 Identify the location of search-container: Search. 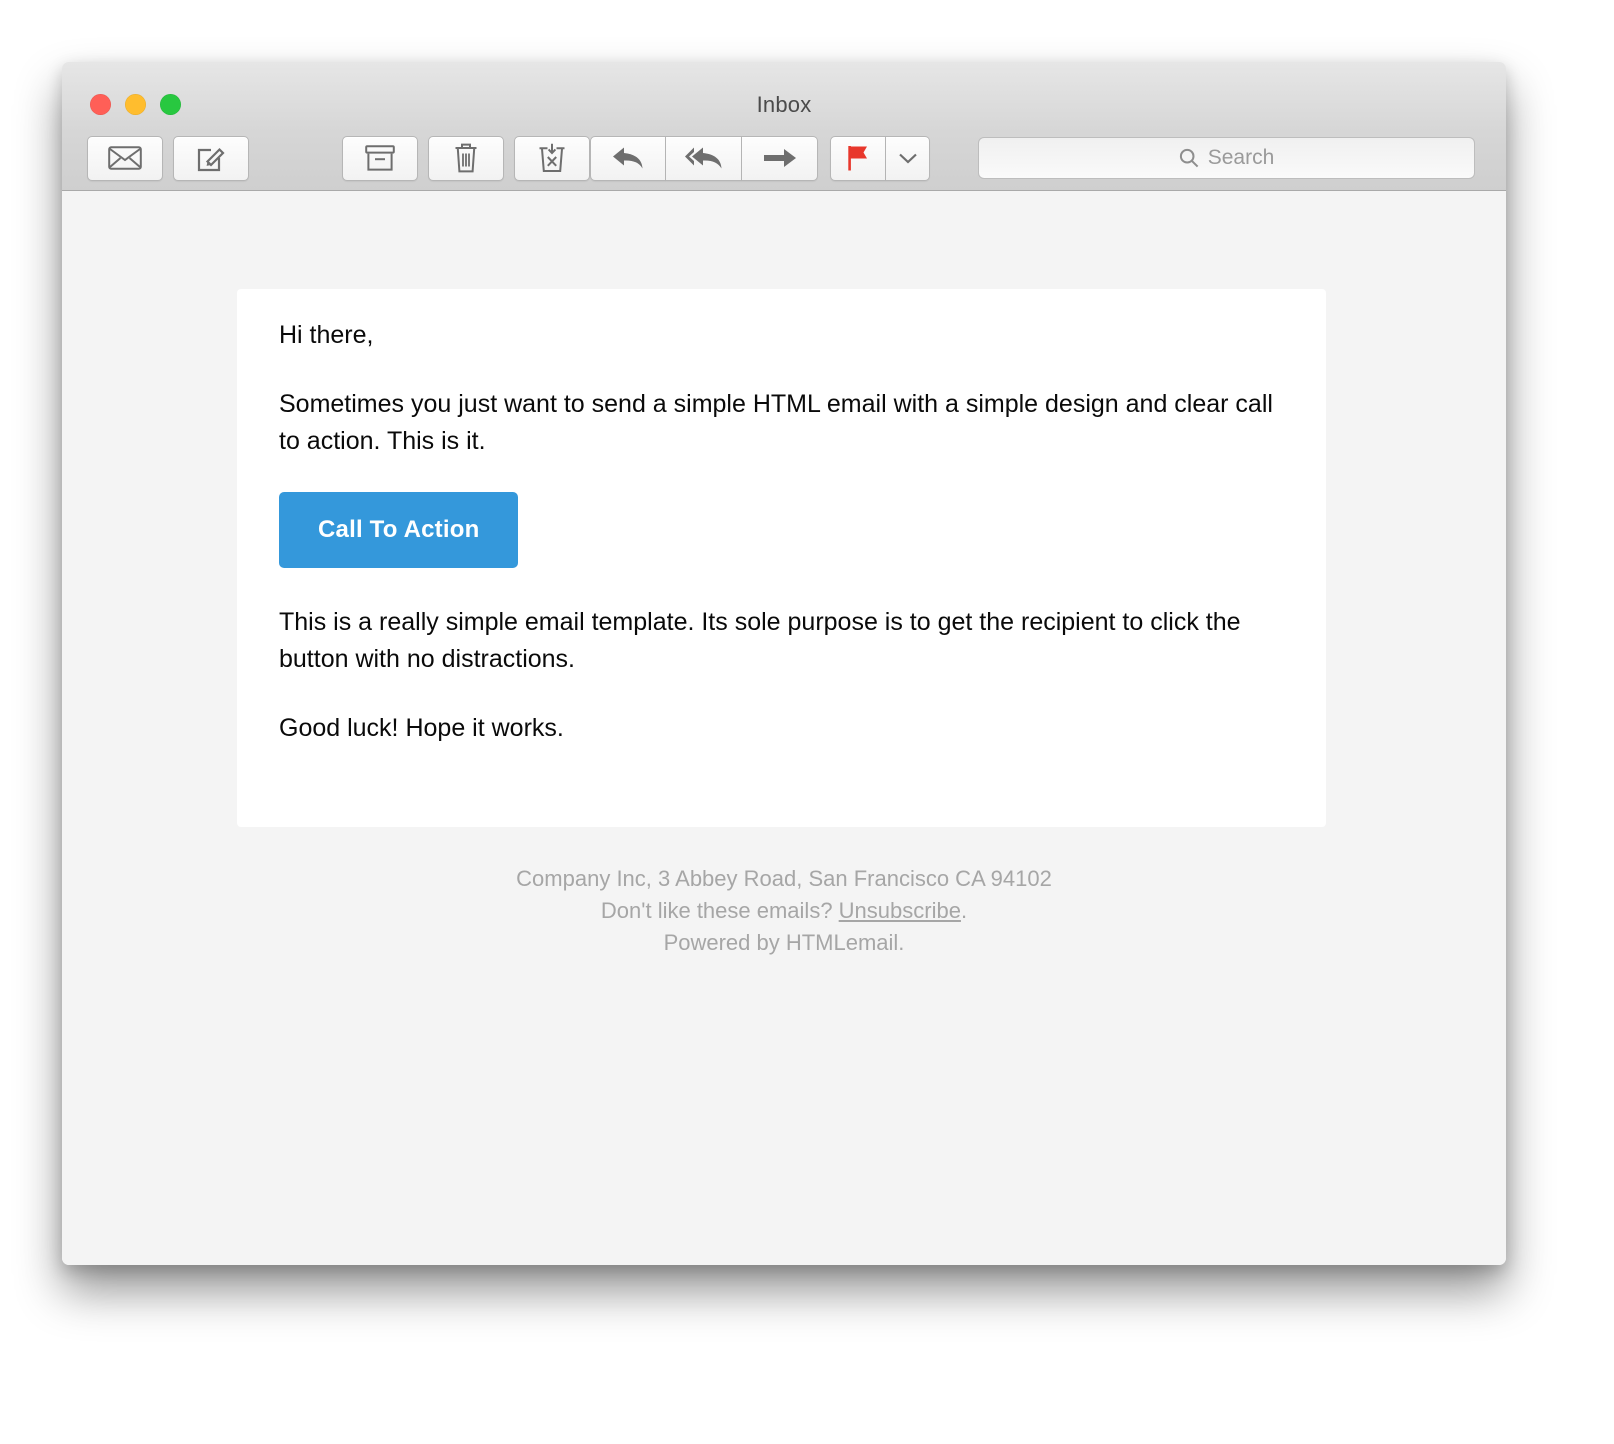
(1226, 158).